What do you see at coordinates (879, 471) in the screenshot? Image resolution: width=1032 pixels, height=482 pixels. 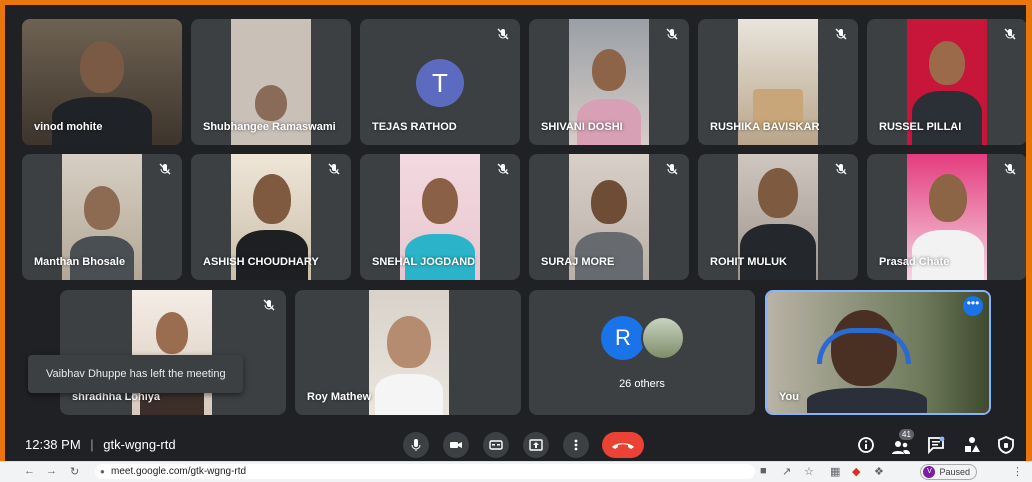 I see `puzzle-icon: ❖` at bounding box center [879, 471].